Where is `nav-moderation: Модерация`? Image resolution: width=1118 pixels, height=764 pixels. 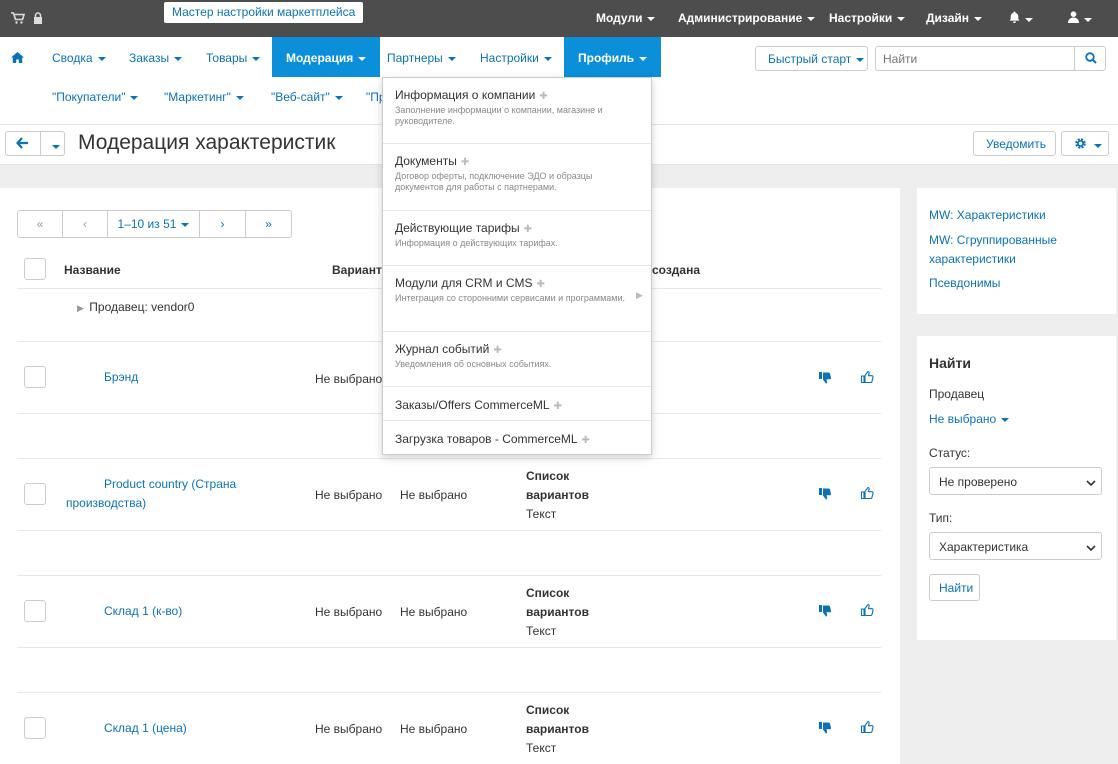 nav-moderation: Модерация is located at coordinates (326, 57).